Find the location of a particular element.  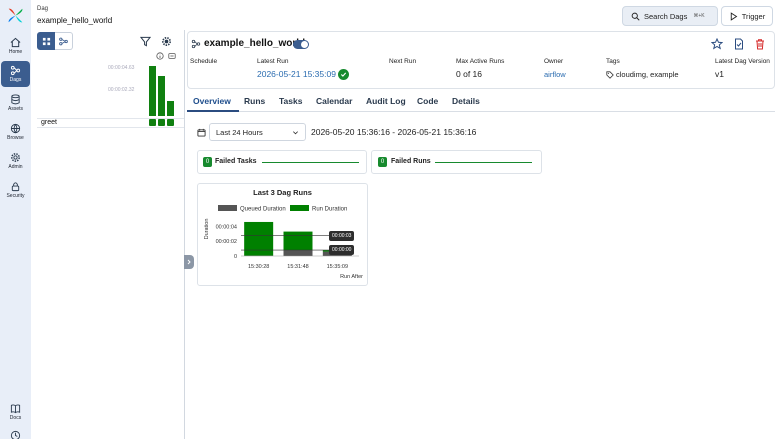

tag-icon is located at coordinates (610, 75).